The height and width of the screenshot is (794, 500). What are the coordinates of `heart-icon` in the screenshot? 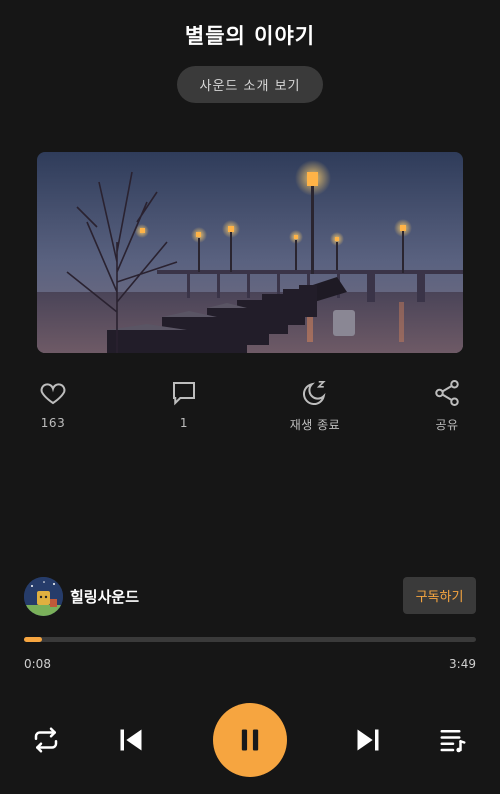 It's located at (53, 394).